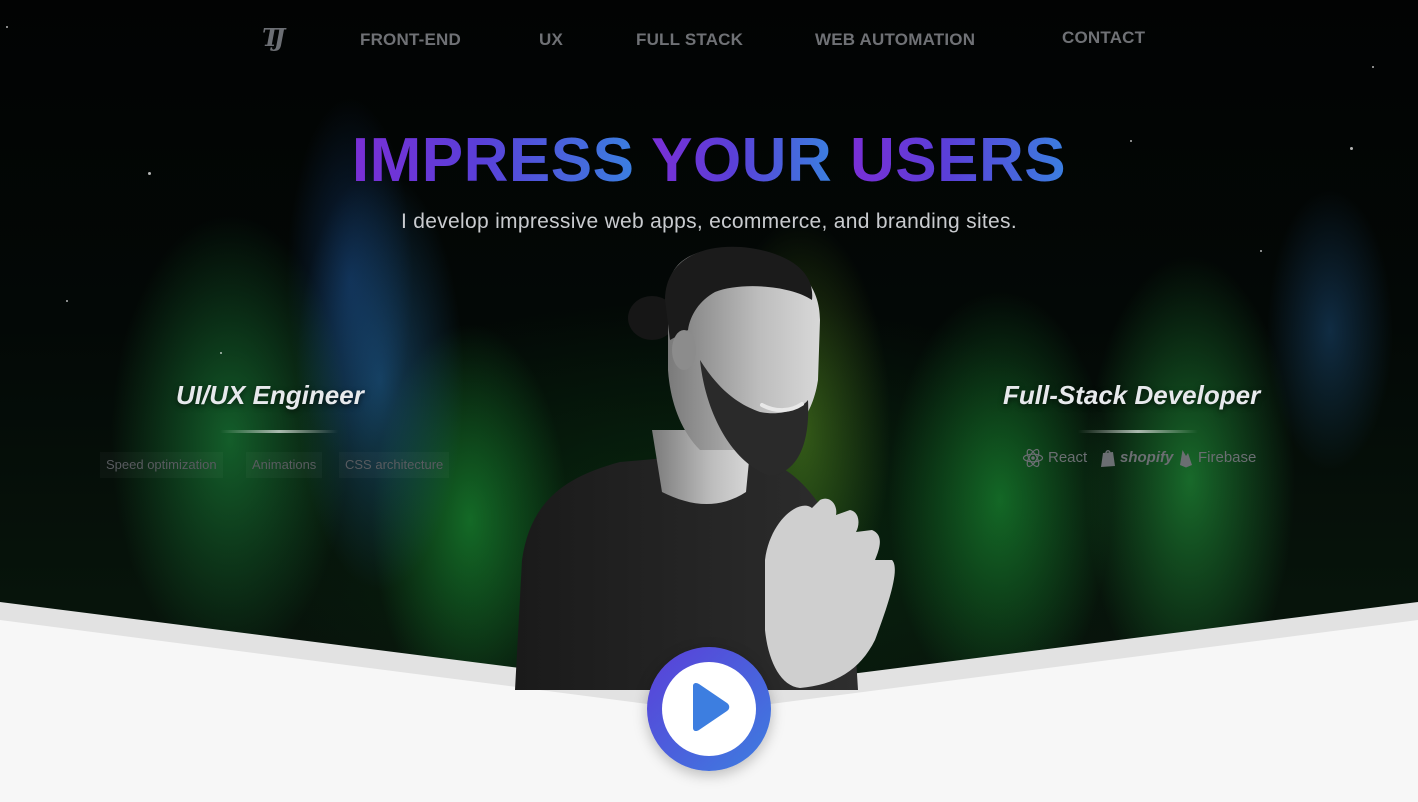  I want to click on tech-firebase: Firebase, so click(1217, 458).